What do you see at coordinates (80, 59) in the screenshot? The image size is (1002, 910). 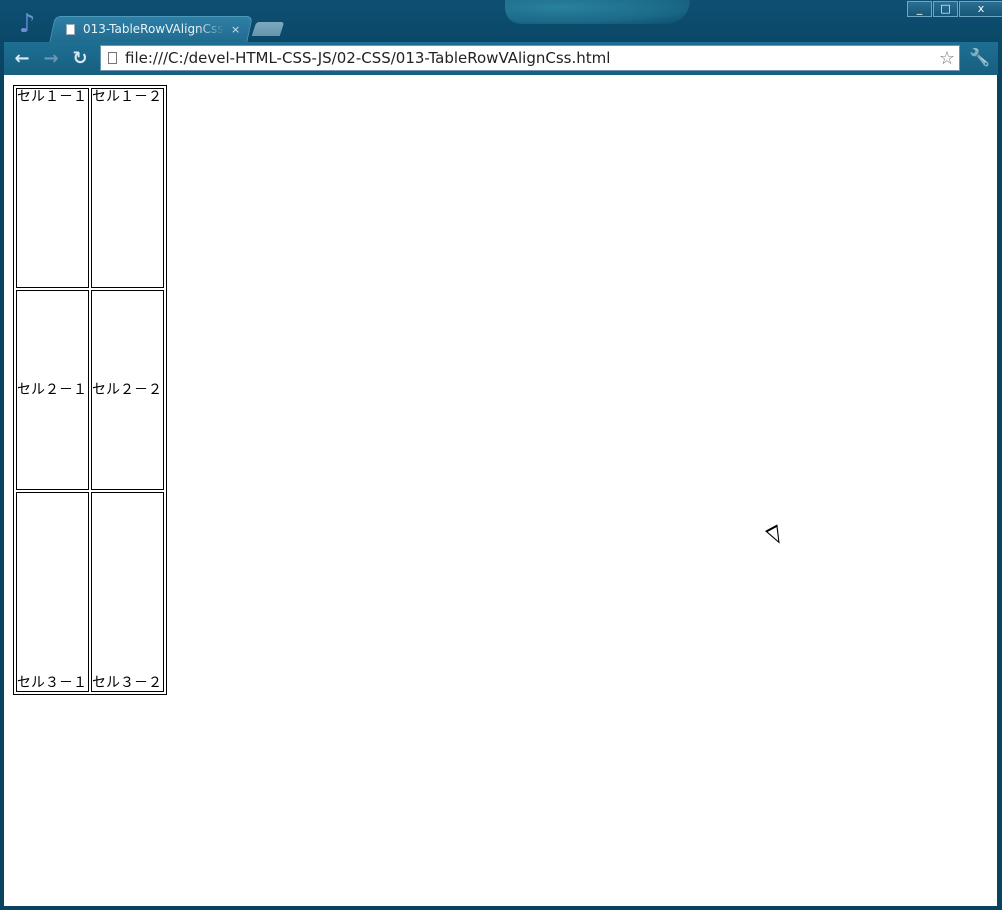 I see `reload-icon: ↻` at bounding box center [80, 59].